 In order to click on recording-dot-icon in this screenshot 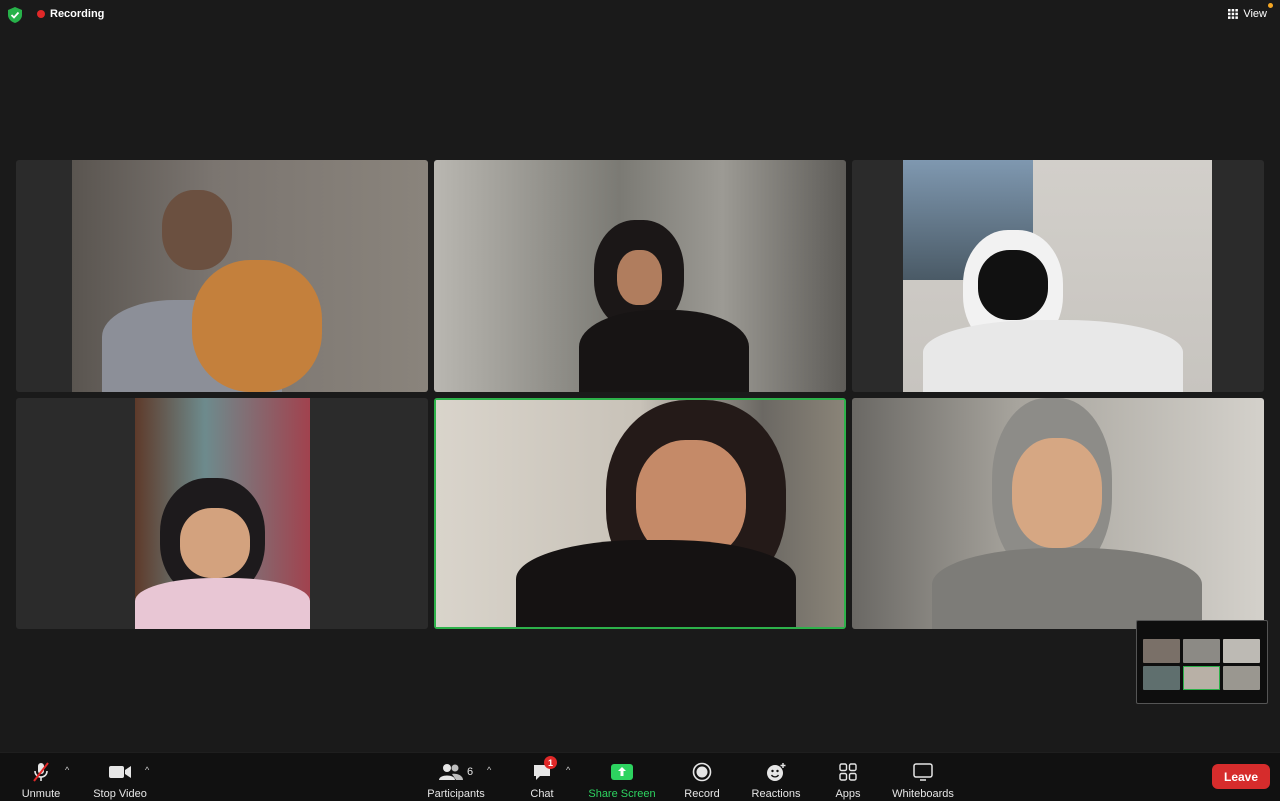, I will do `click(41, 14)`.